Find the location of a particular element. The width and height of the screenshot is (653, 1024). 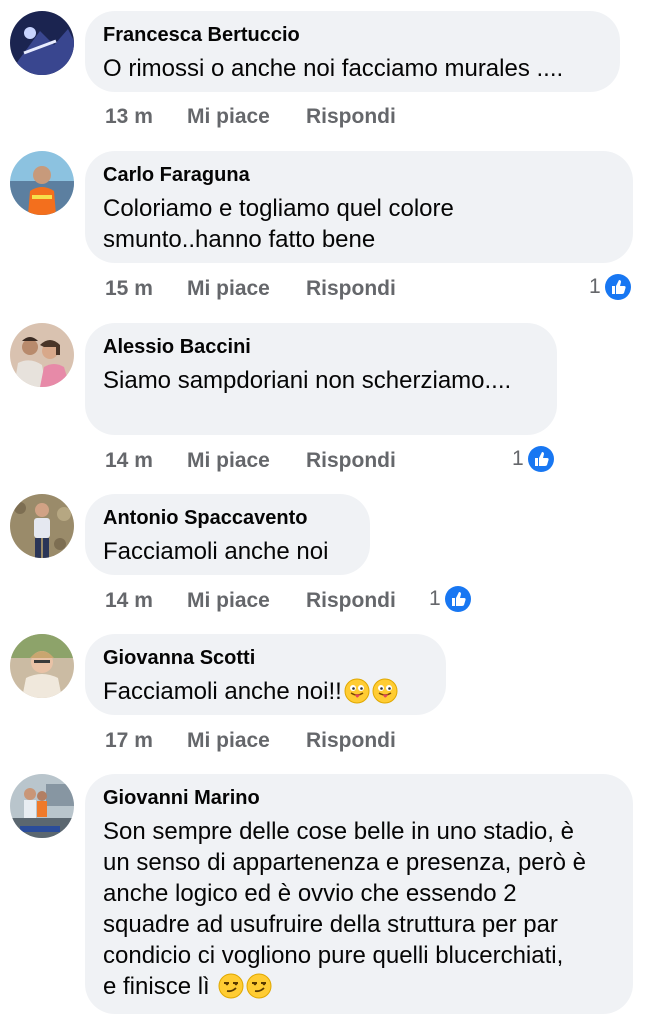

comment-author: Giovanni Marino is located at coordinates (359, 798).